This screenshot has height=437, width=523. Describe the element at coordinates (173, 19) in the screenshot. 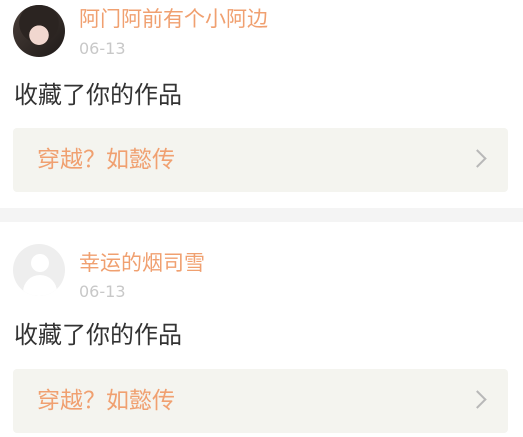

I see `username: 阿门阿前有个小阿边` at that location.